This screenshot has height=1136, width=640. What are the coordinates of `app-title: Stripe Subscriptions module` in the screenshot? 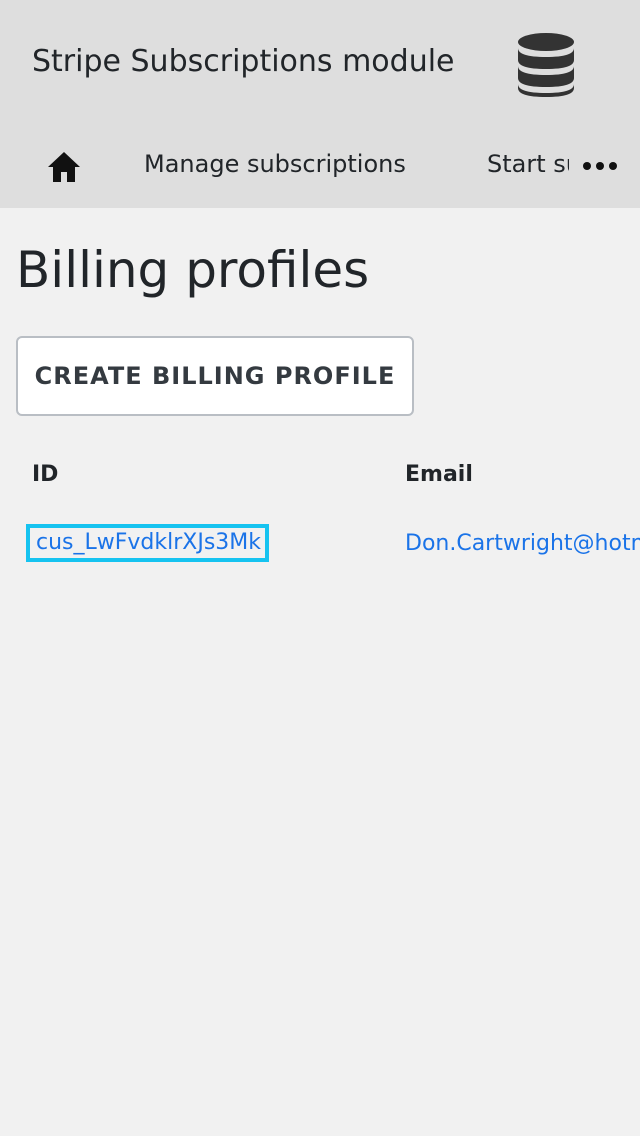 It's located at (243, 61).